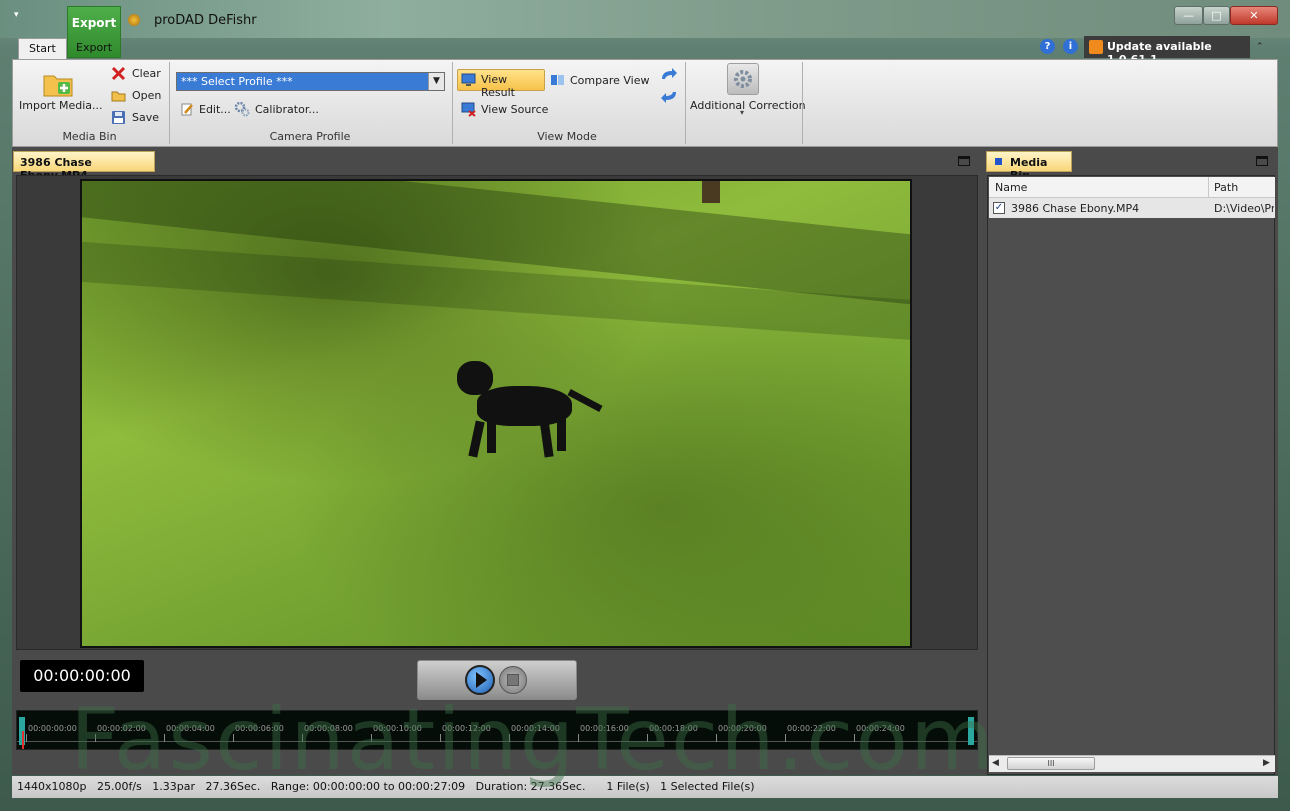 The height and width of the screenshot is (811, 1290). I want to click on save-disk-icon, so click(118, 117).